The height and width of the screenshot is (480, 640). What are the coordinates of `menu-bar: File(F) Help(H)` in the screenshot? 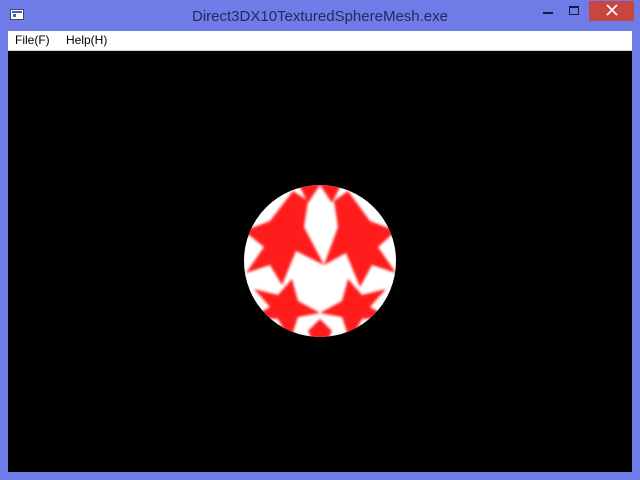 It's located at (320, 41).